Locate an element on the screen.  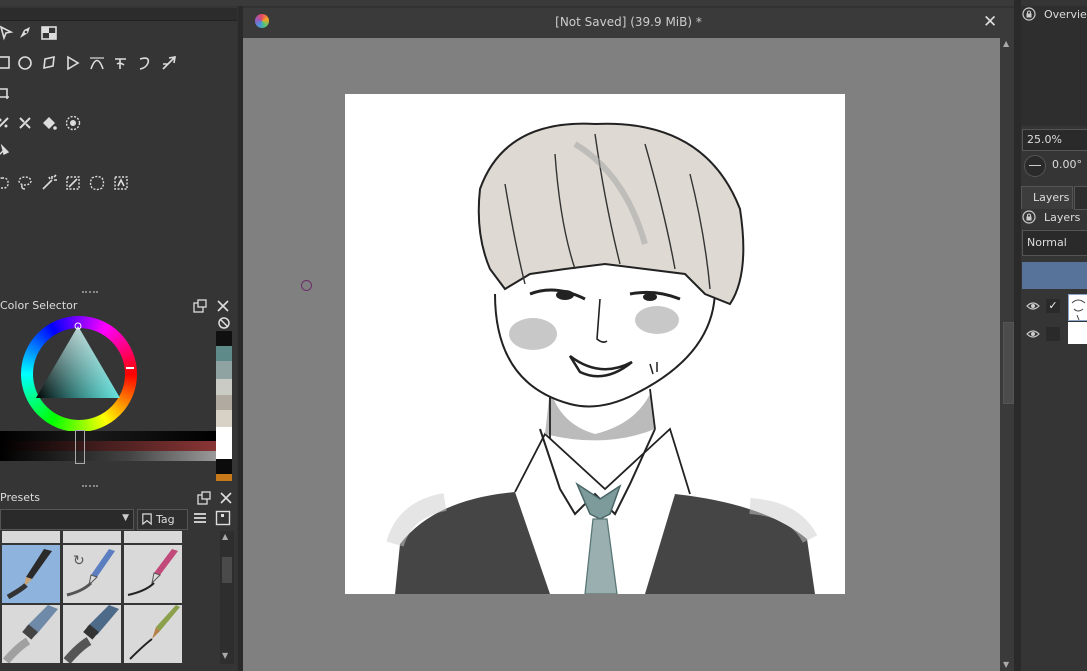
smart-patch-icon is located at coordinates (25, 123).